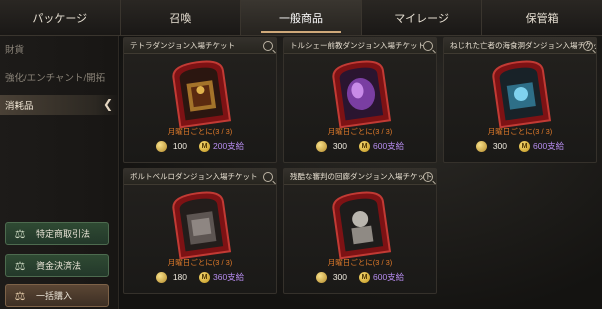  Describe the element at coordinates (200, 46) in the screenshot. I see `product-title: テトラダンジョン入場チケット` at that location.